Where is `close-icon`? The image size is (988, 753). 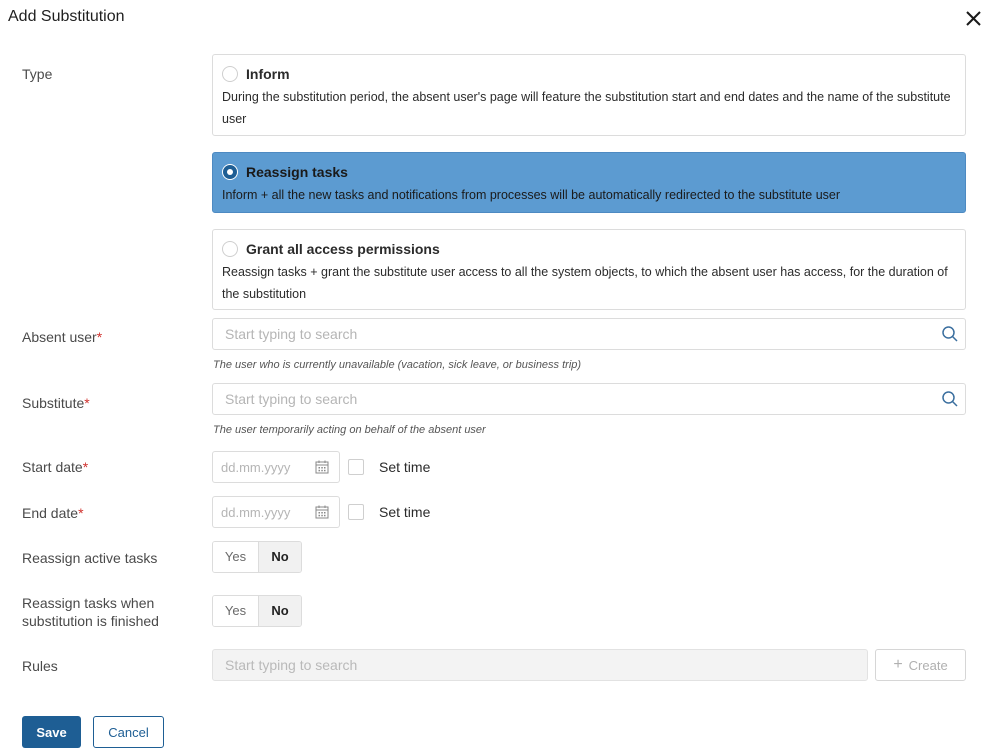
close-icon is located at coordinates (973, 18).